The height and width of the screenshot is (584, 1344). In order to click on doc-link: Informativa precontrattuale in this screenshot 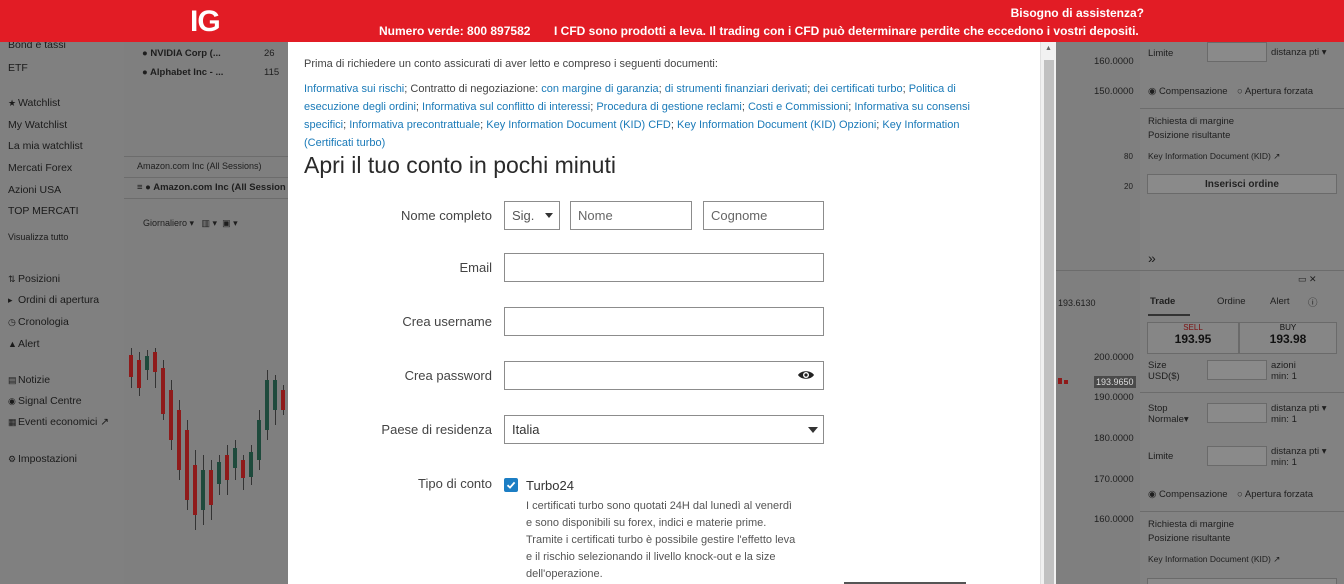, I will do `click(414, 125)`.